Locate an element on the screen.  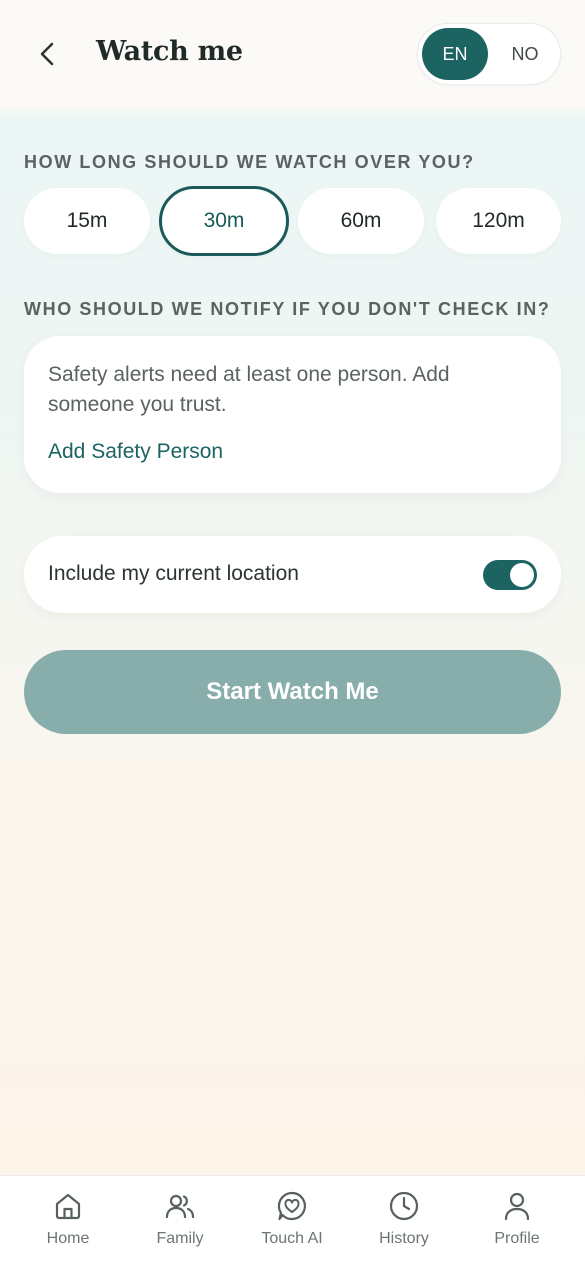
location-toggle is located at coordinates (510, 575).